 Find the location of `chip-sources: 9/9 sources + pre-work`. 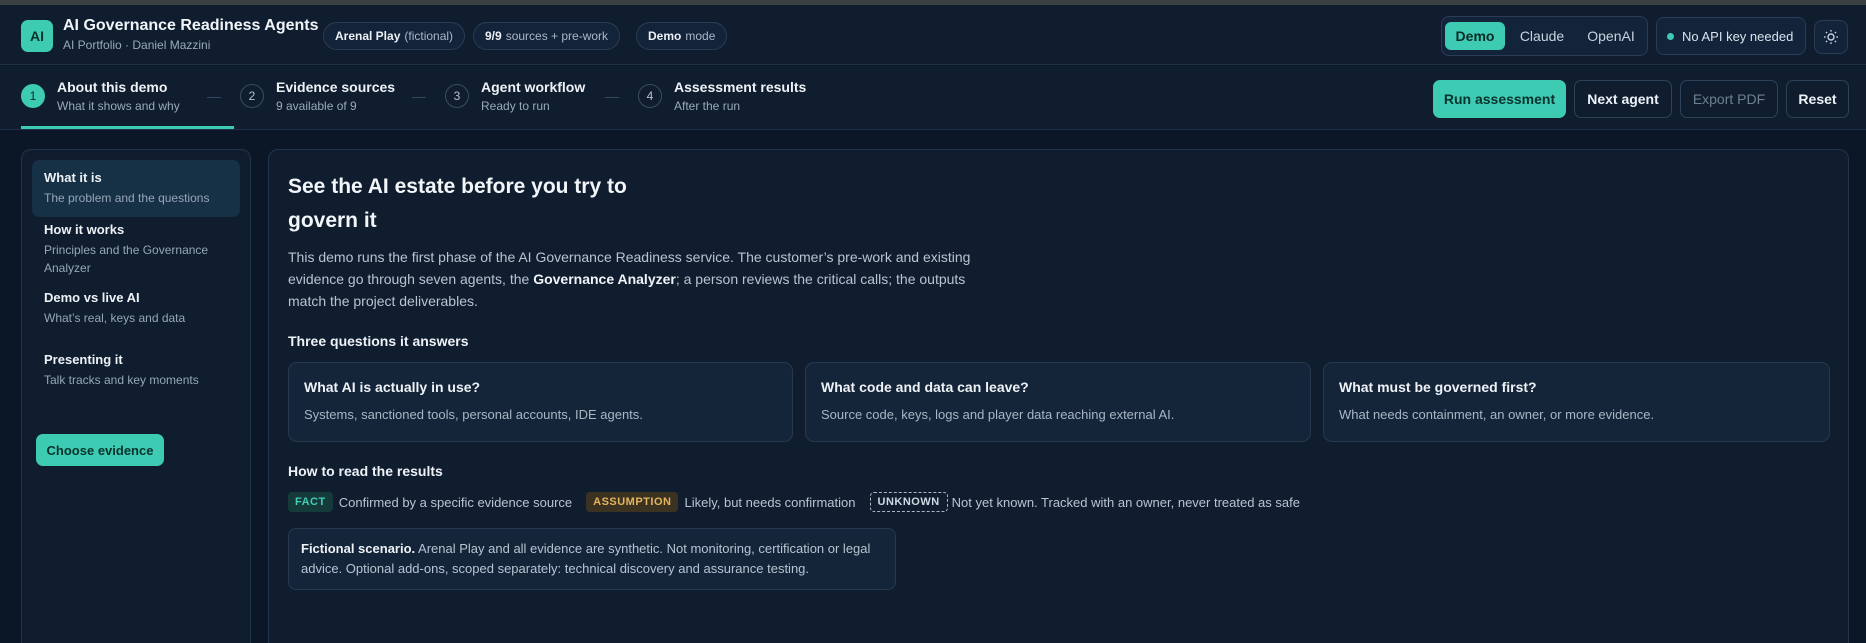

chip-sources: 9/9 sources + pre-work is located at coordinates (547, 36).